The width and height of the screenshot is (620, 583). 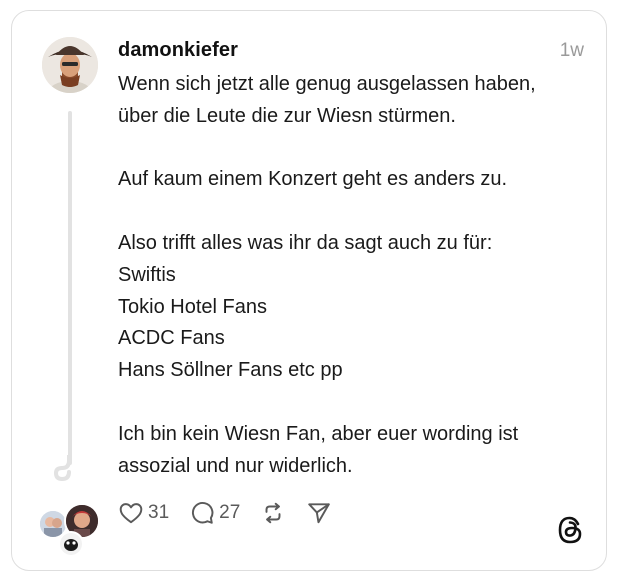 I want to click on send-icon, so click(x=319, y=513).